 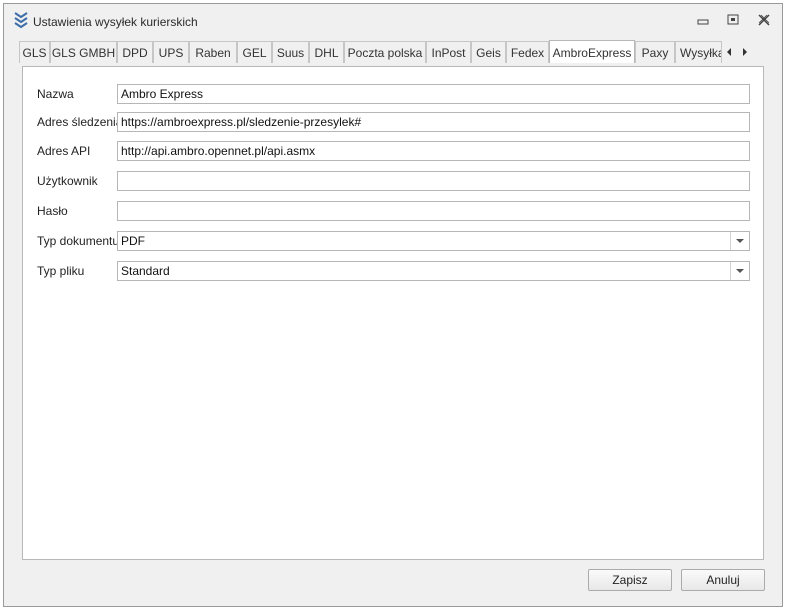 I want to click on tab-fedex: Fedex, so click(x=527, y=52).